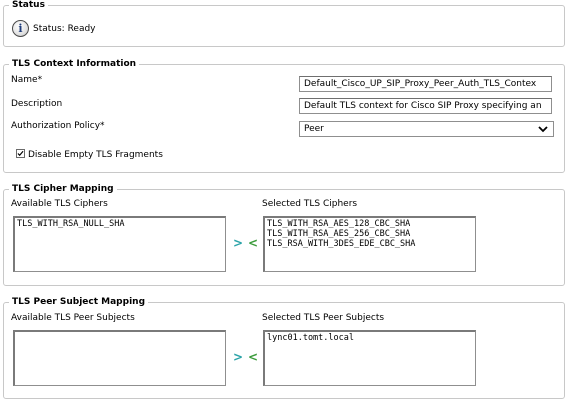 The height and width of the screenshot is (414, 565). Describe the element at coordinates (120, 224) in the screenshot. I see `list-item: TLS_WITH_RSA_NULL_SHA` at that location.